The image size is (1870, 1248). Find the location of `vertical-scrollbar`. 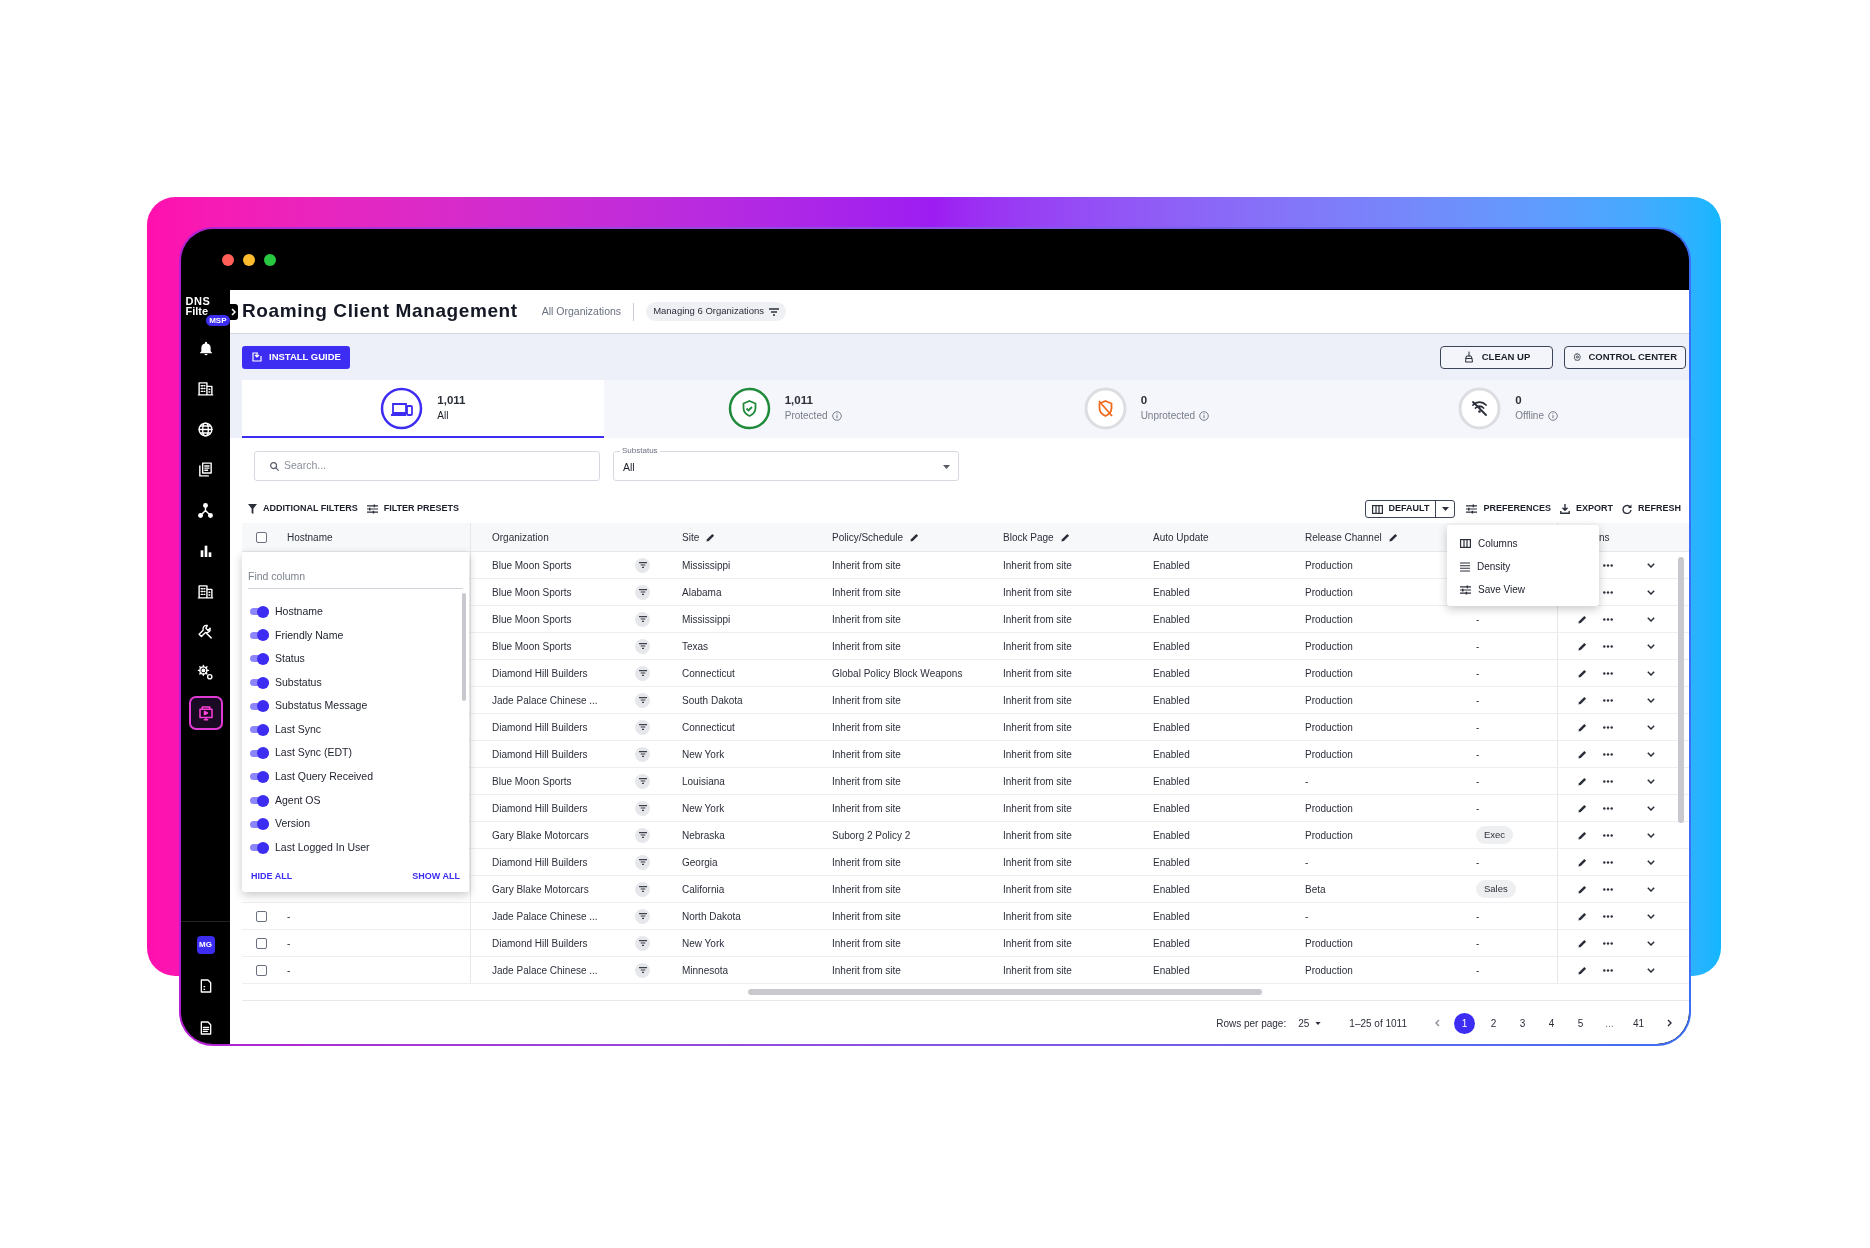

vertical-scrollbar is located at coordinates (1681, 690).